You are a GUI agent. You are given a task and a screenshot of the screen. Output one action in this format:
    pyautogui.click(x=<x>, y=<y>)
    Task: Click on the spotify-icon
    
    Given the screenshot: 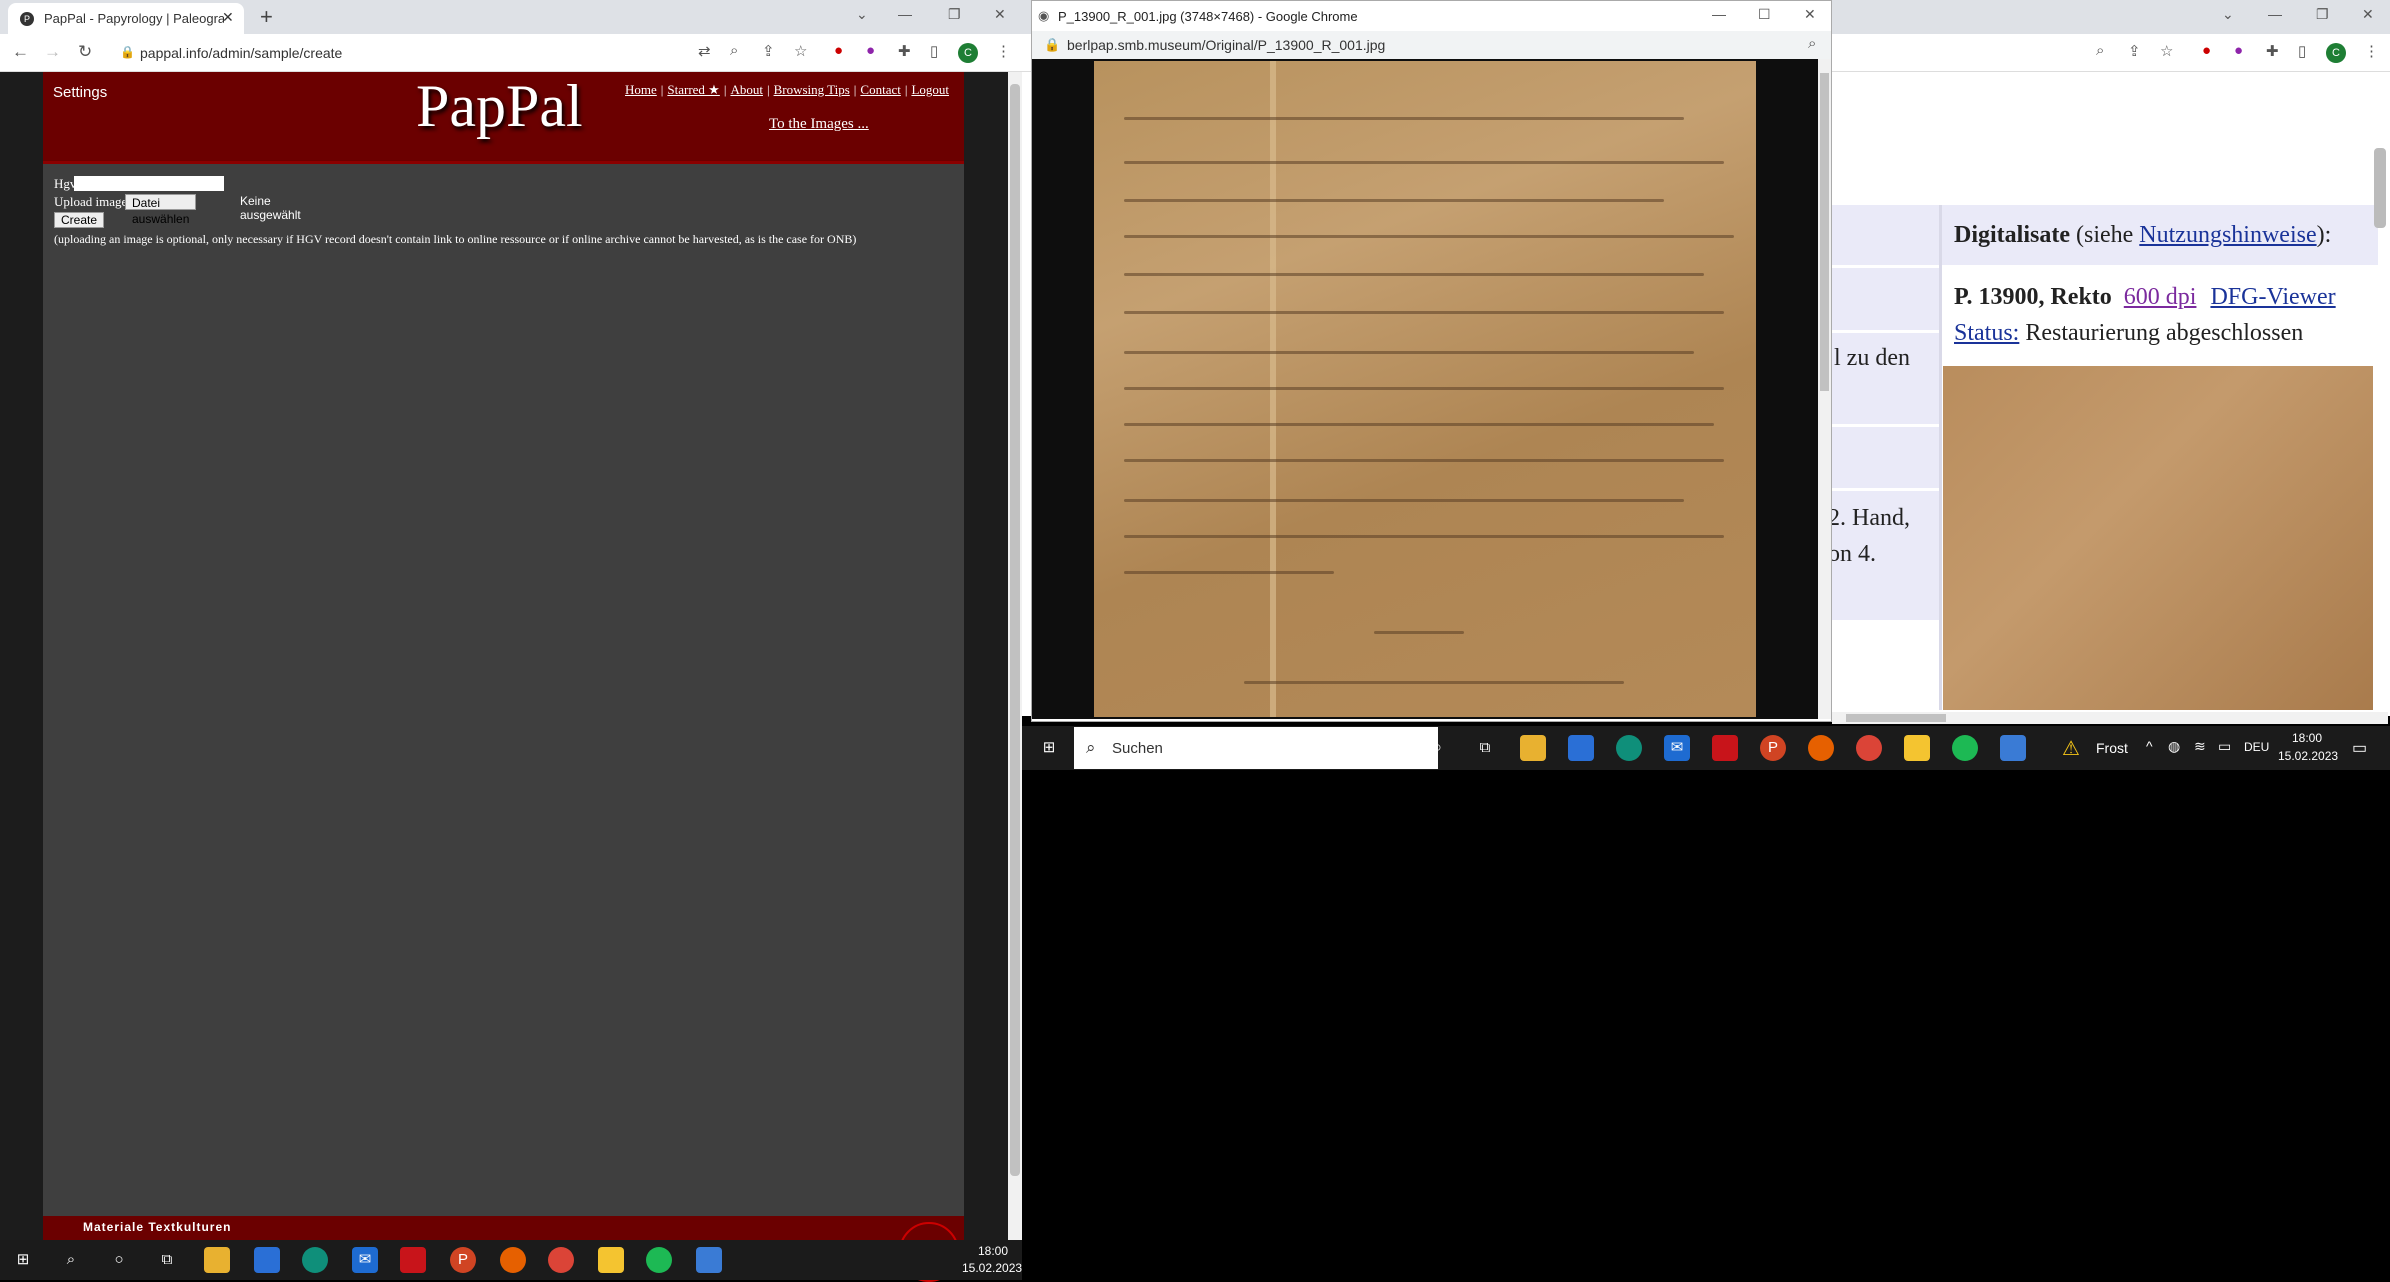 What is the action you would take?
    pyautogui.click(x=659, y=1260)
    